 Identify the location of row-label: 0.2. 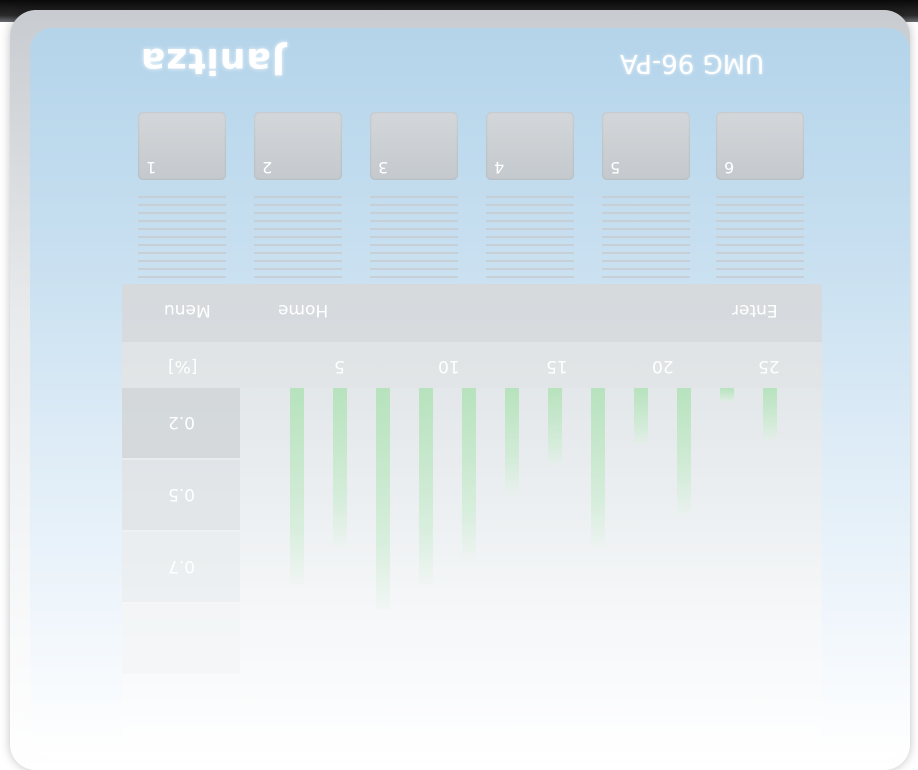
(181, 423).